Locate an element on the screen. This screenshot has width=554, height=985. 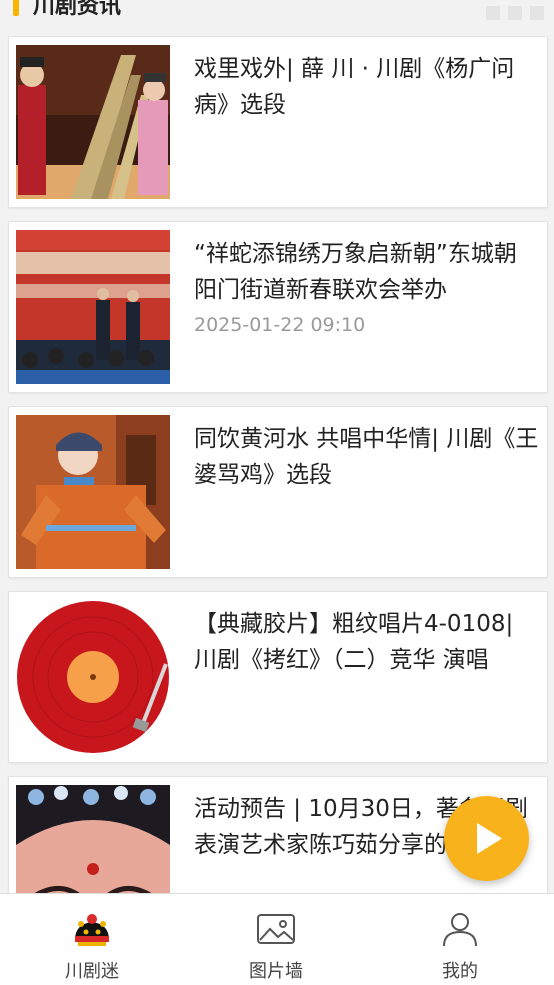
section-title: 川剧资讯 is located at coordinates (77, 9).